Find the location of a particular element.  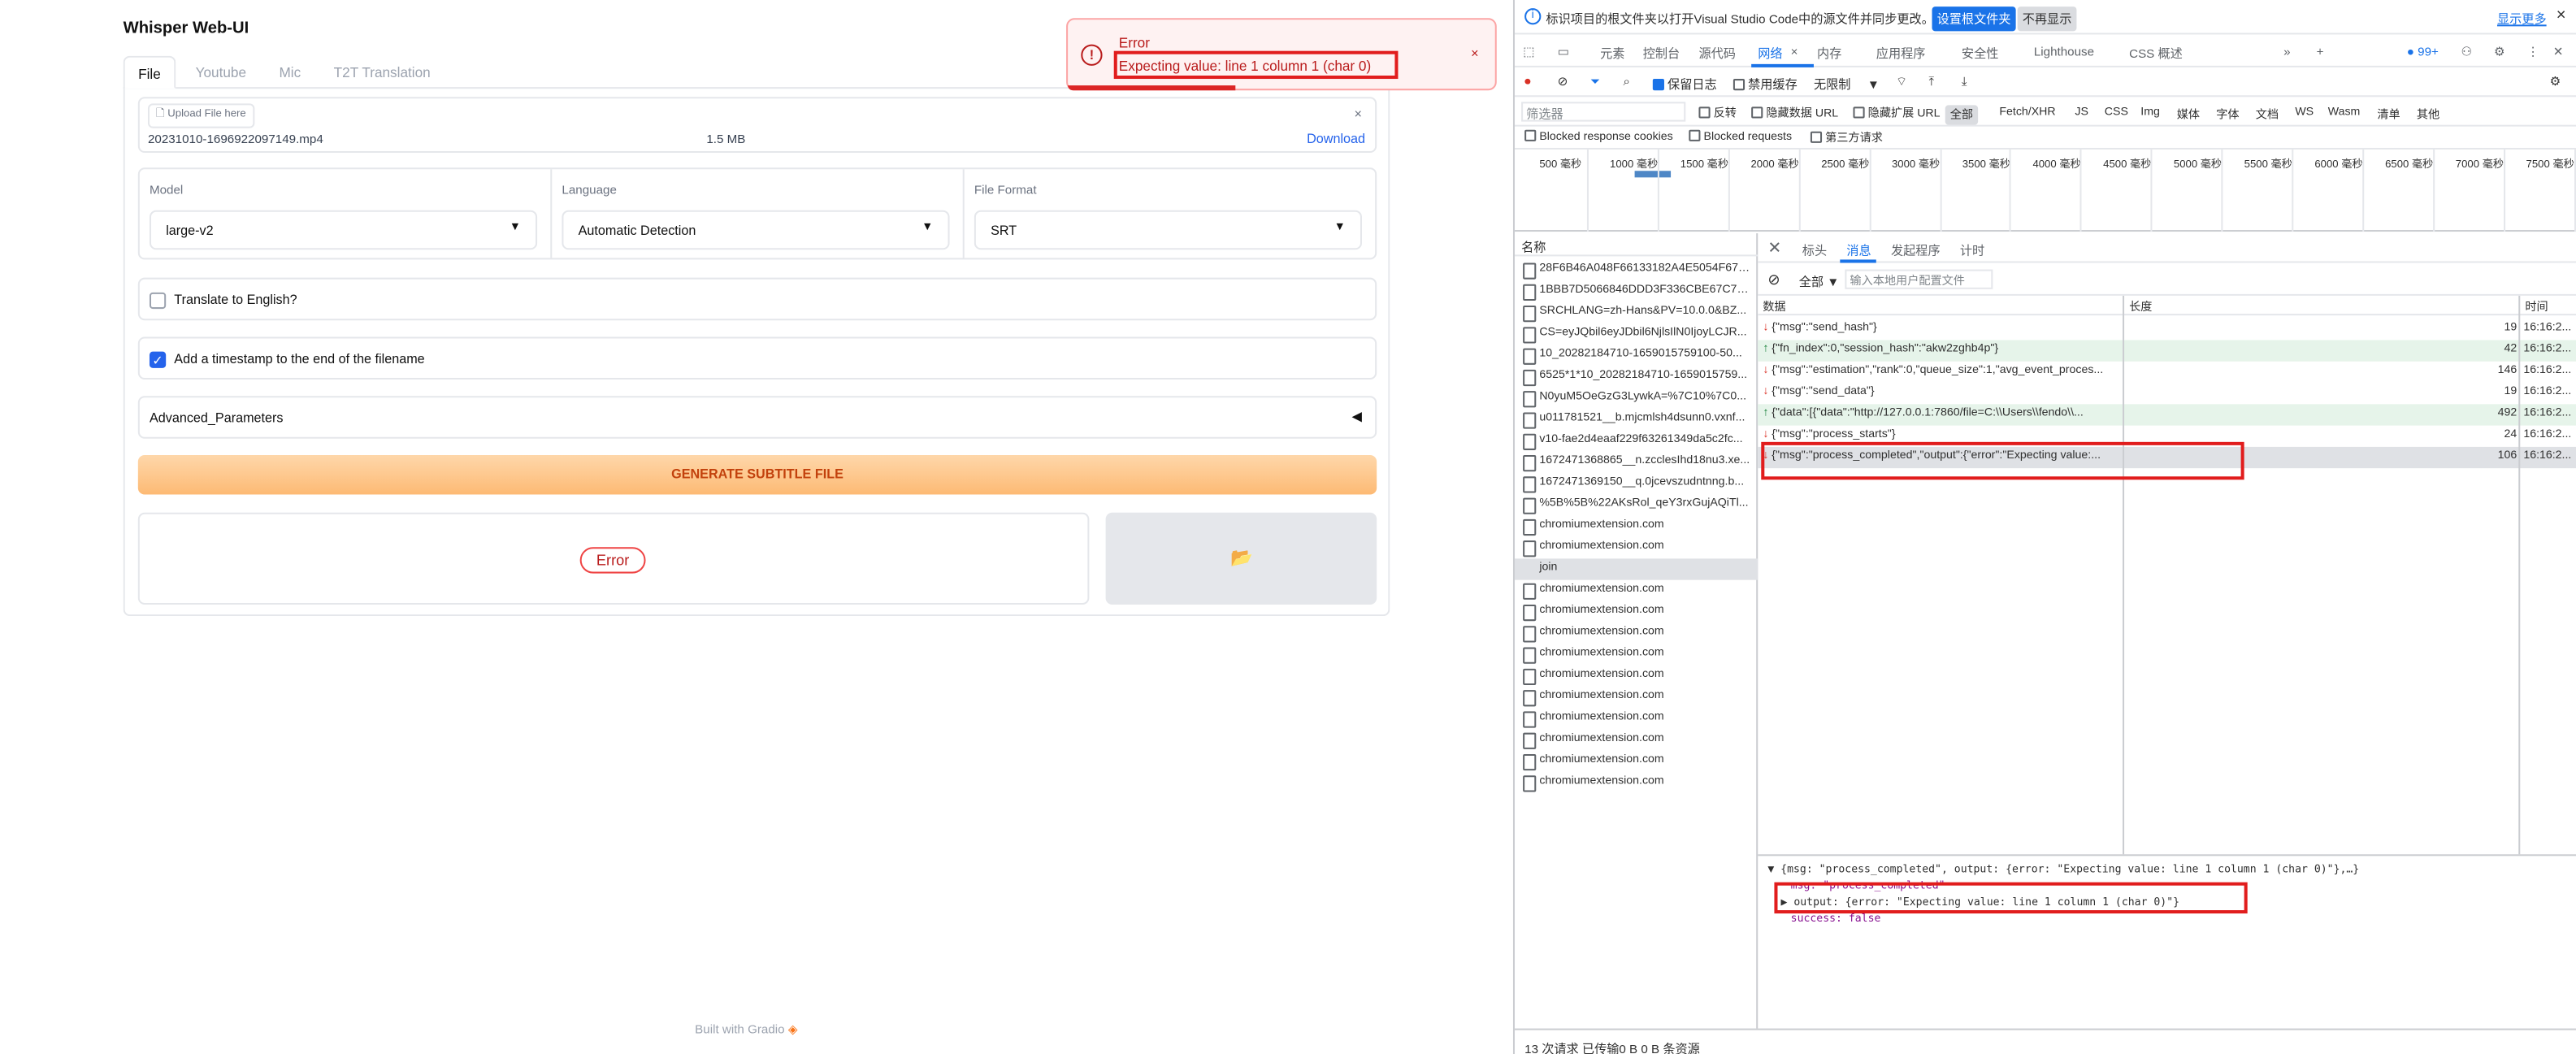

download-har-icon: ⤓ is located at coordinates (1964, 82).